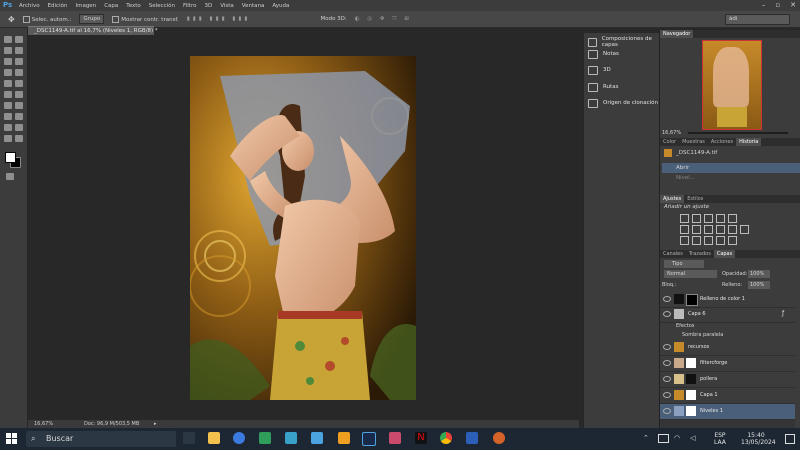 This screenshot has width=800, height=450. What do you see at coordinates (29, 6) in the screenshot?
I see `menu-archivo: Archivo` at bounding box center [29, 6].